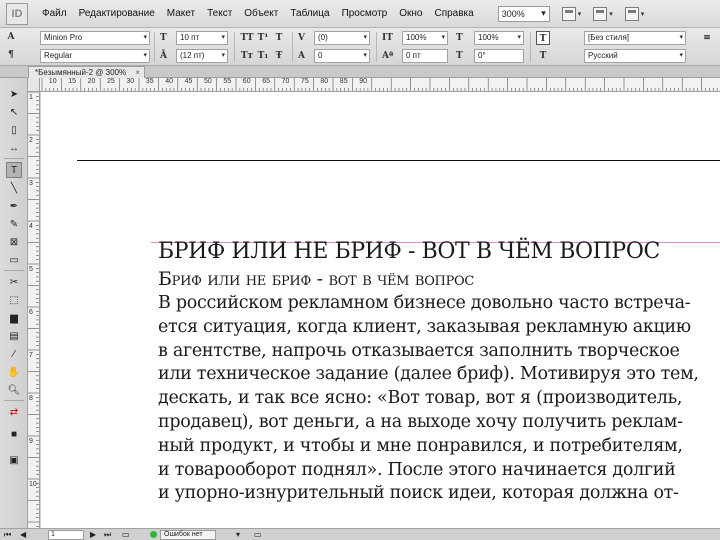  I want to click on view-options-icon, so click(568, 13).